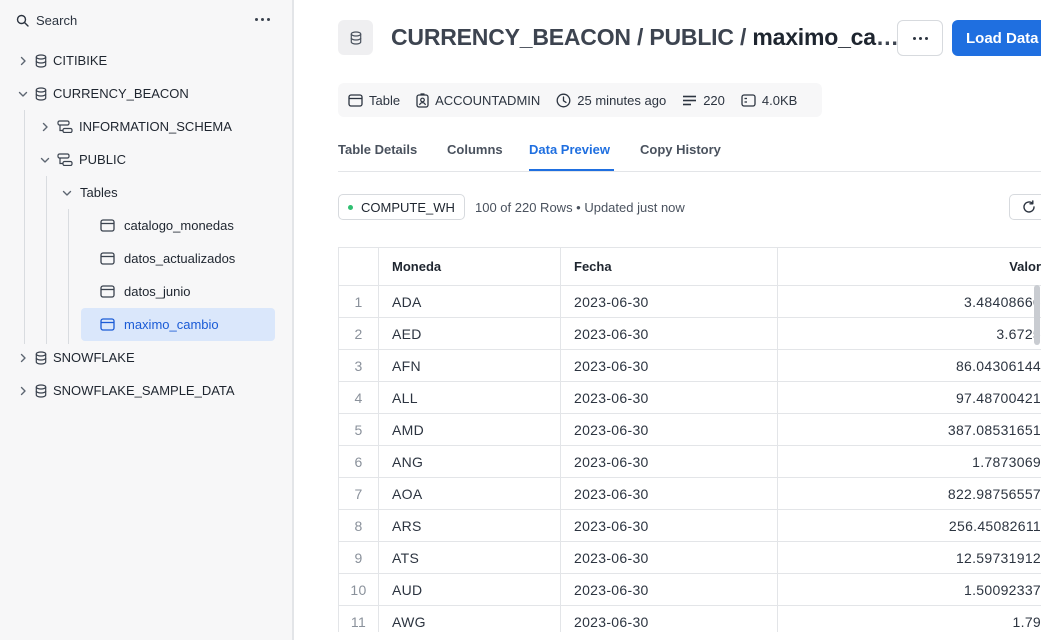  I want to click on tree-item-label: maximo_cambio, so click(171, 324).